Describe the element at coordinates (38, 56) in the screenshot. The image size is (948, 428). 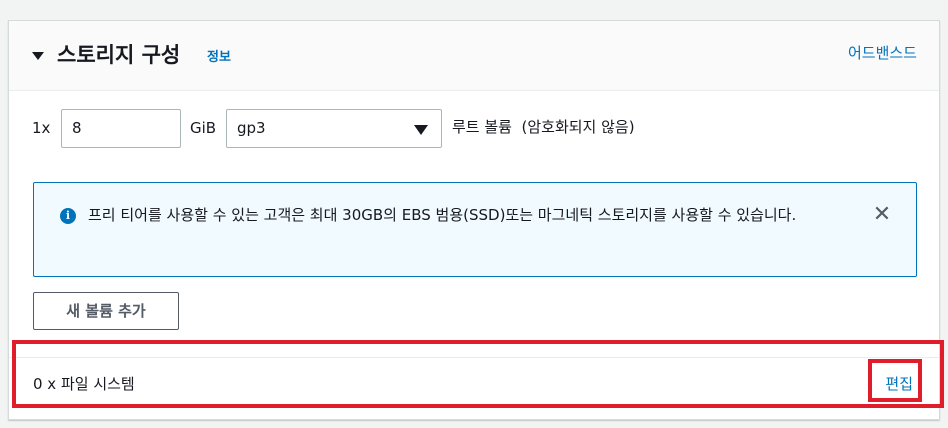
I see `caret-down-icon` at that location.